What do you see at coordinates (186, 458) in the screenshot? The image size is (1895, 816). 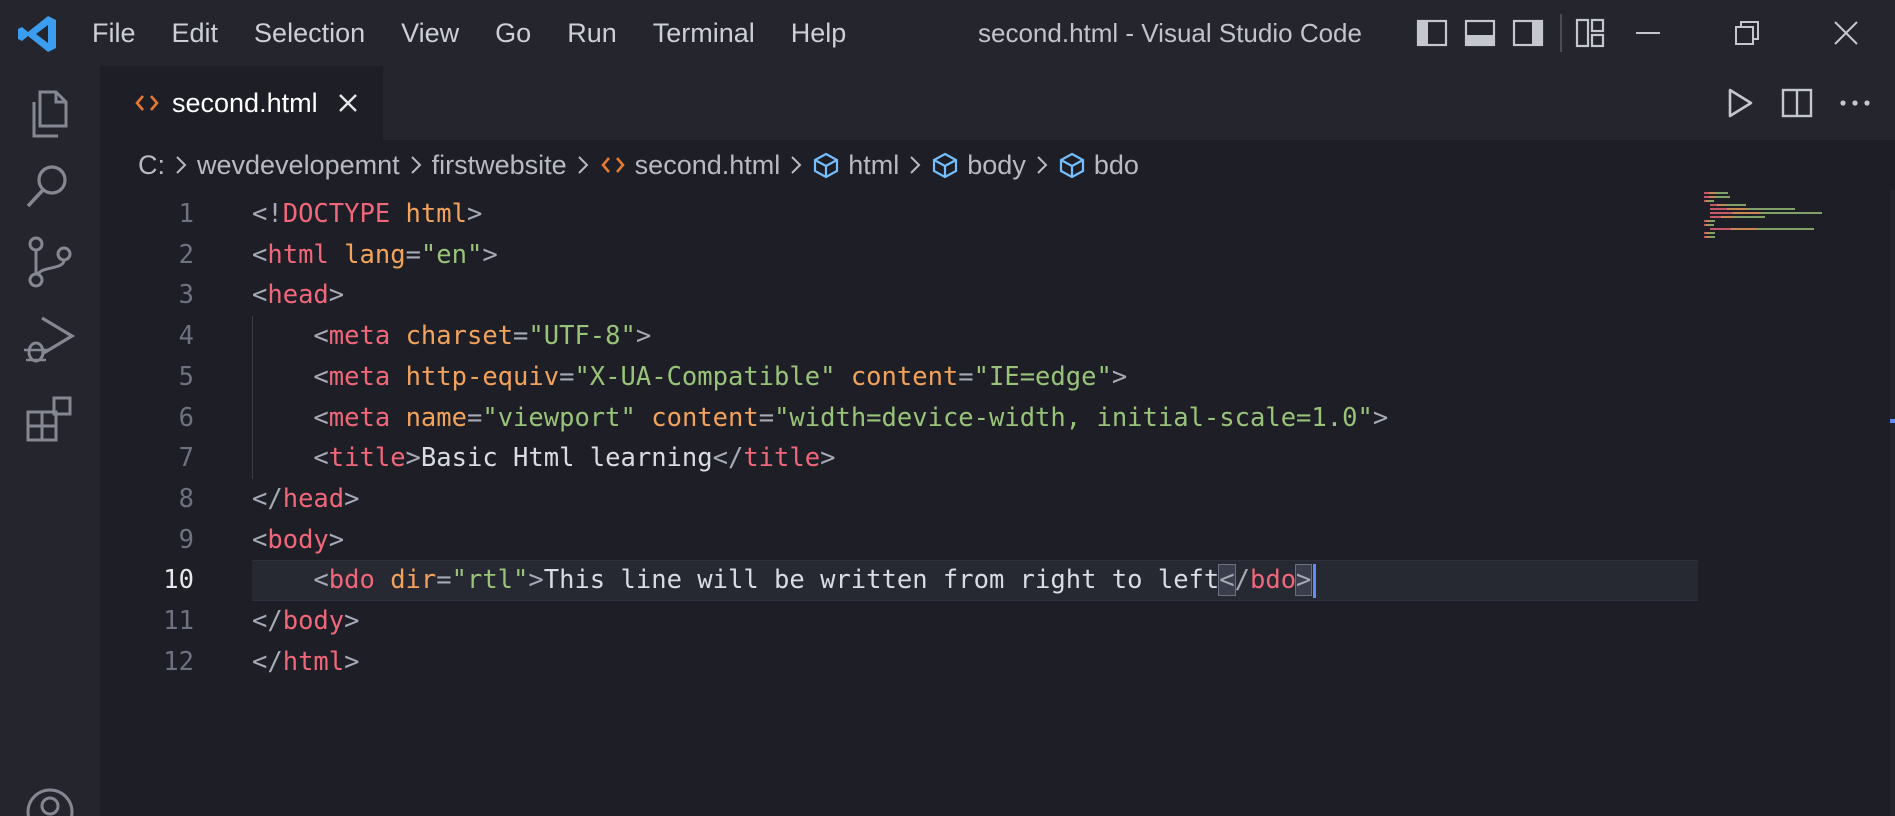 I see `line-number: 7` at bounding box center [186, 458].